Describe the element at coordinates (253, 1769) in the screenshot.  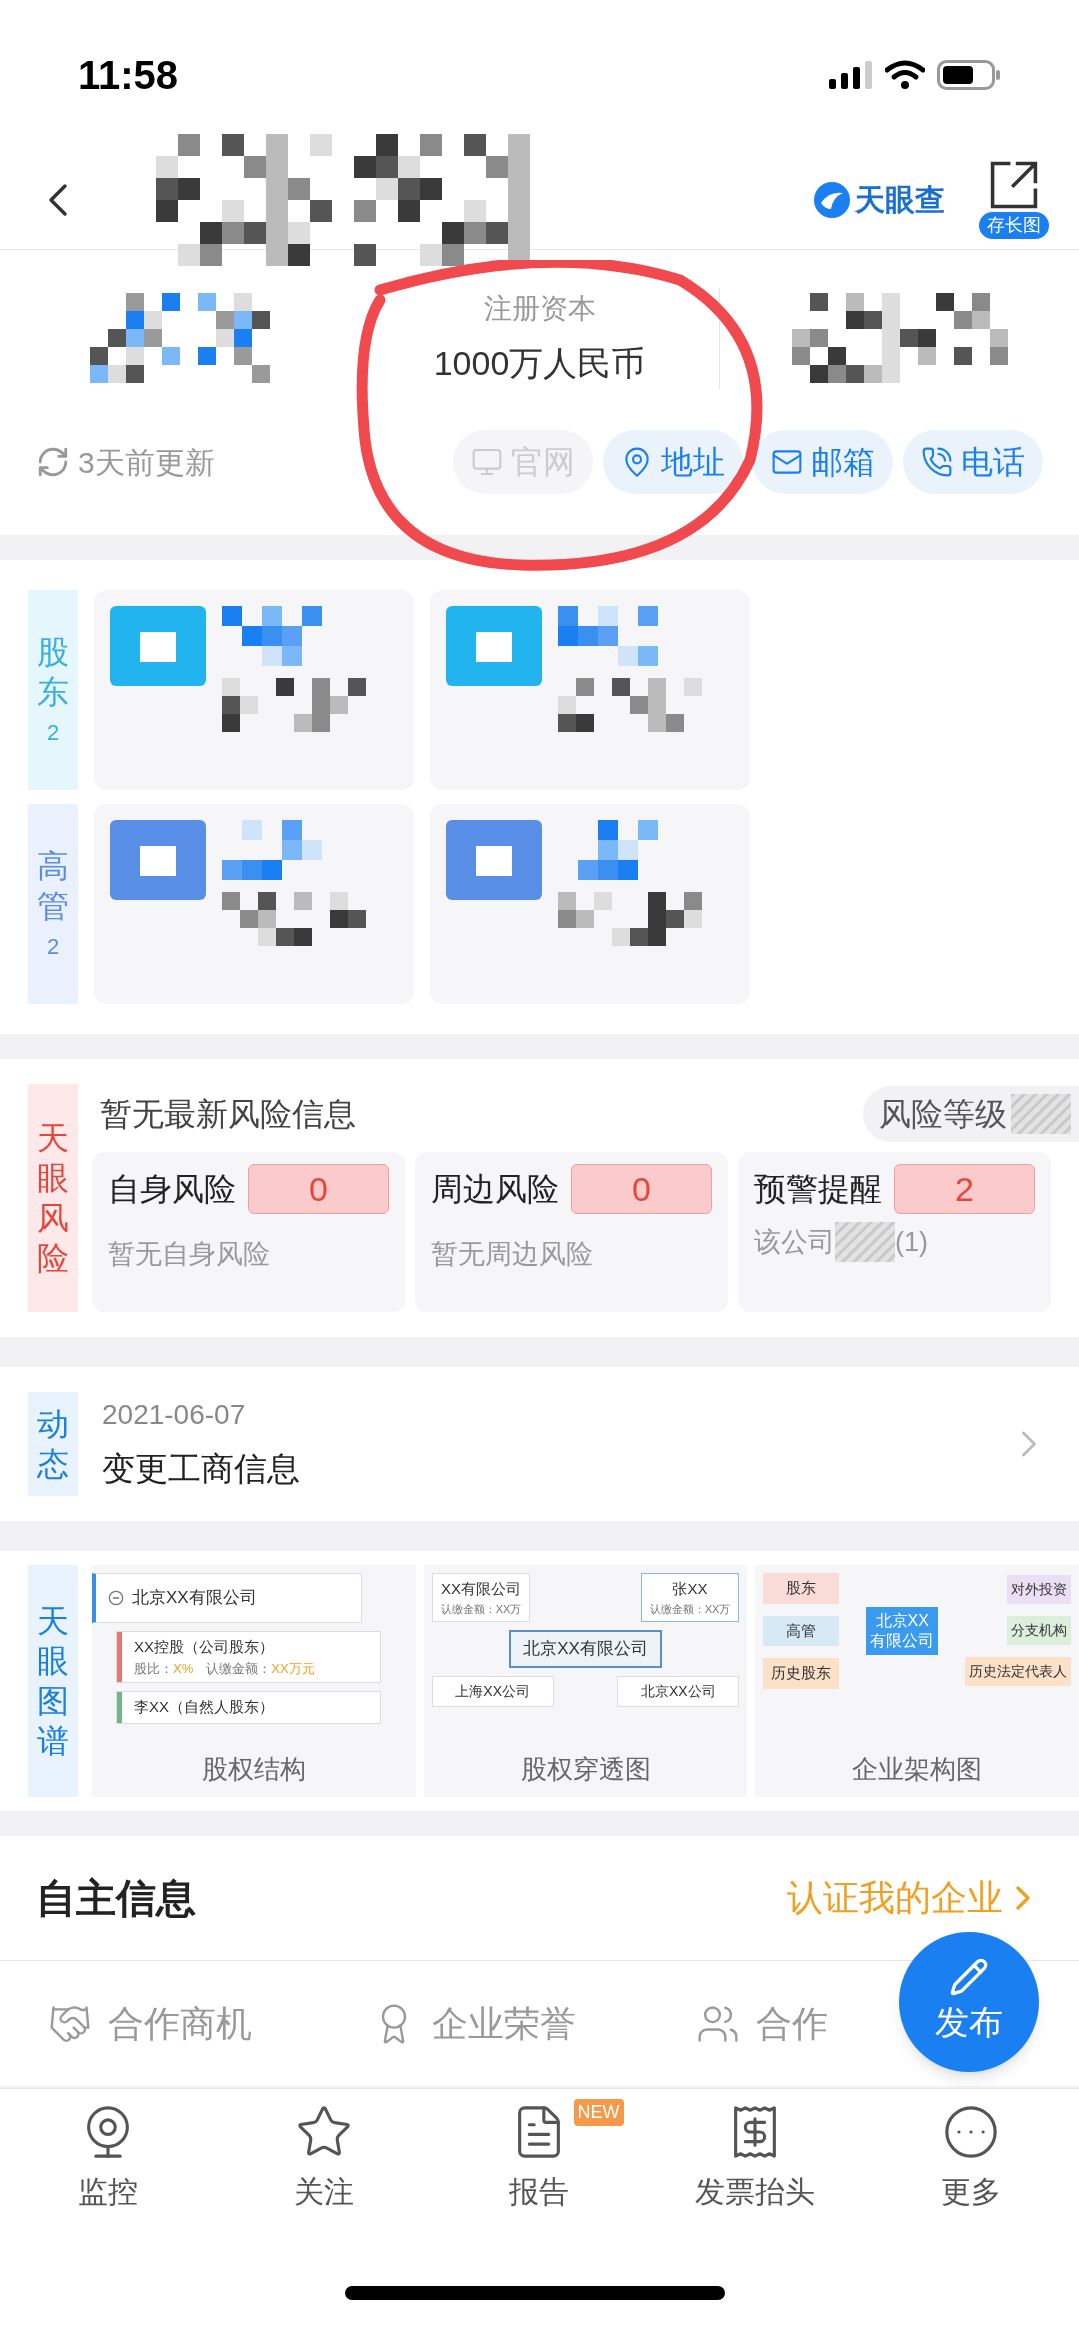
I see `graph-caption: 股权结构` at that location.